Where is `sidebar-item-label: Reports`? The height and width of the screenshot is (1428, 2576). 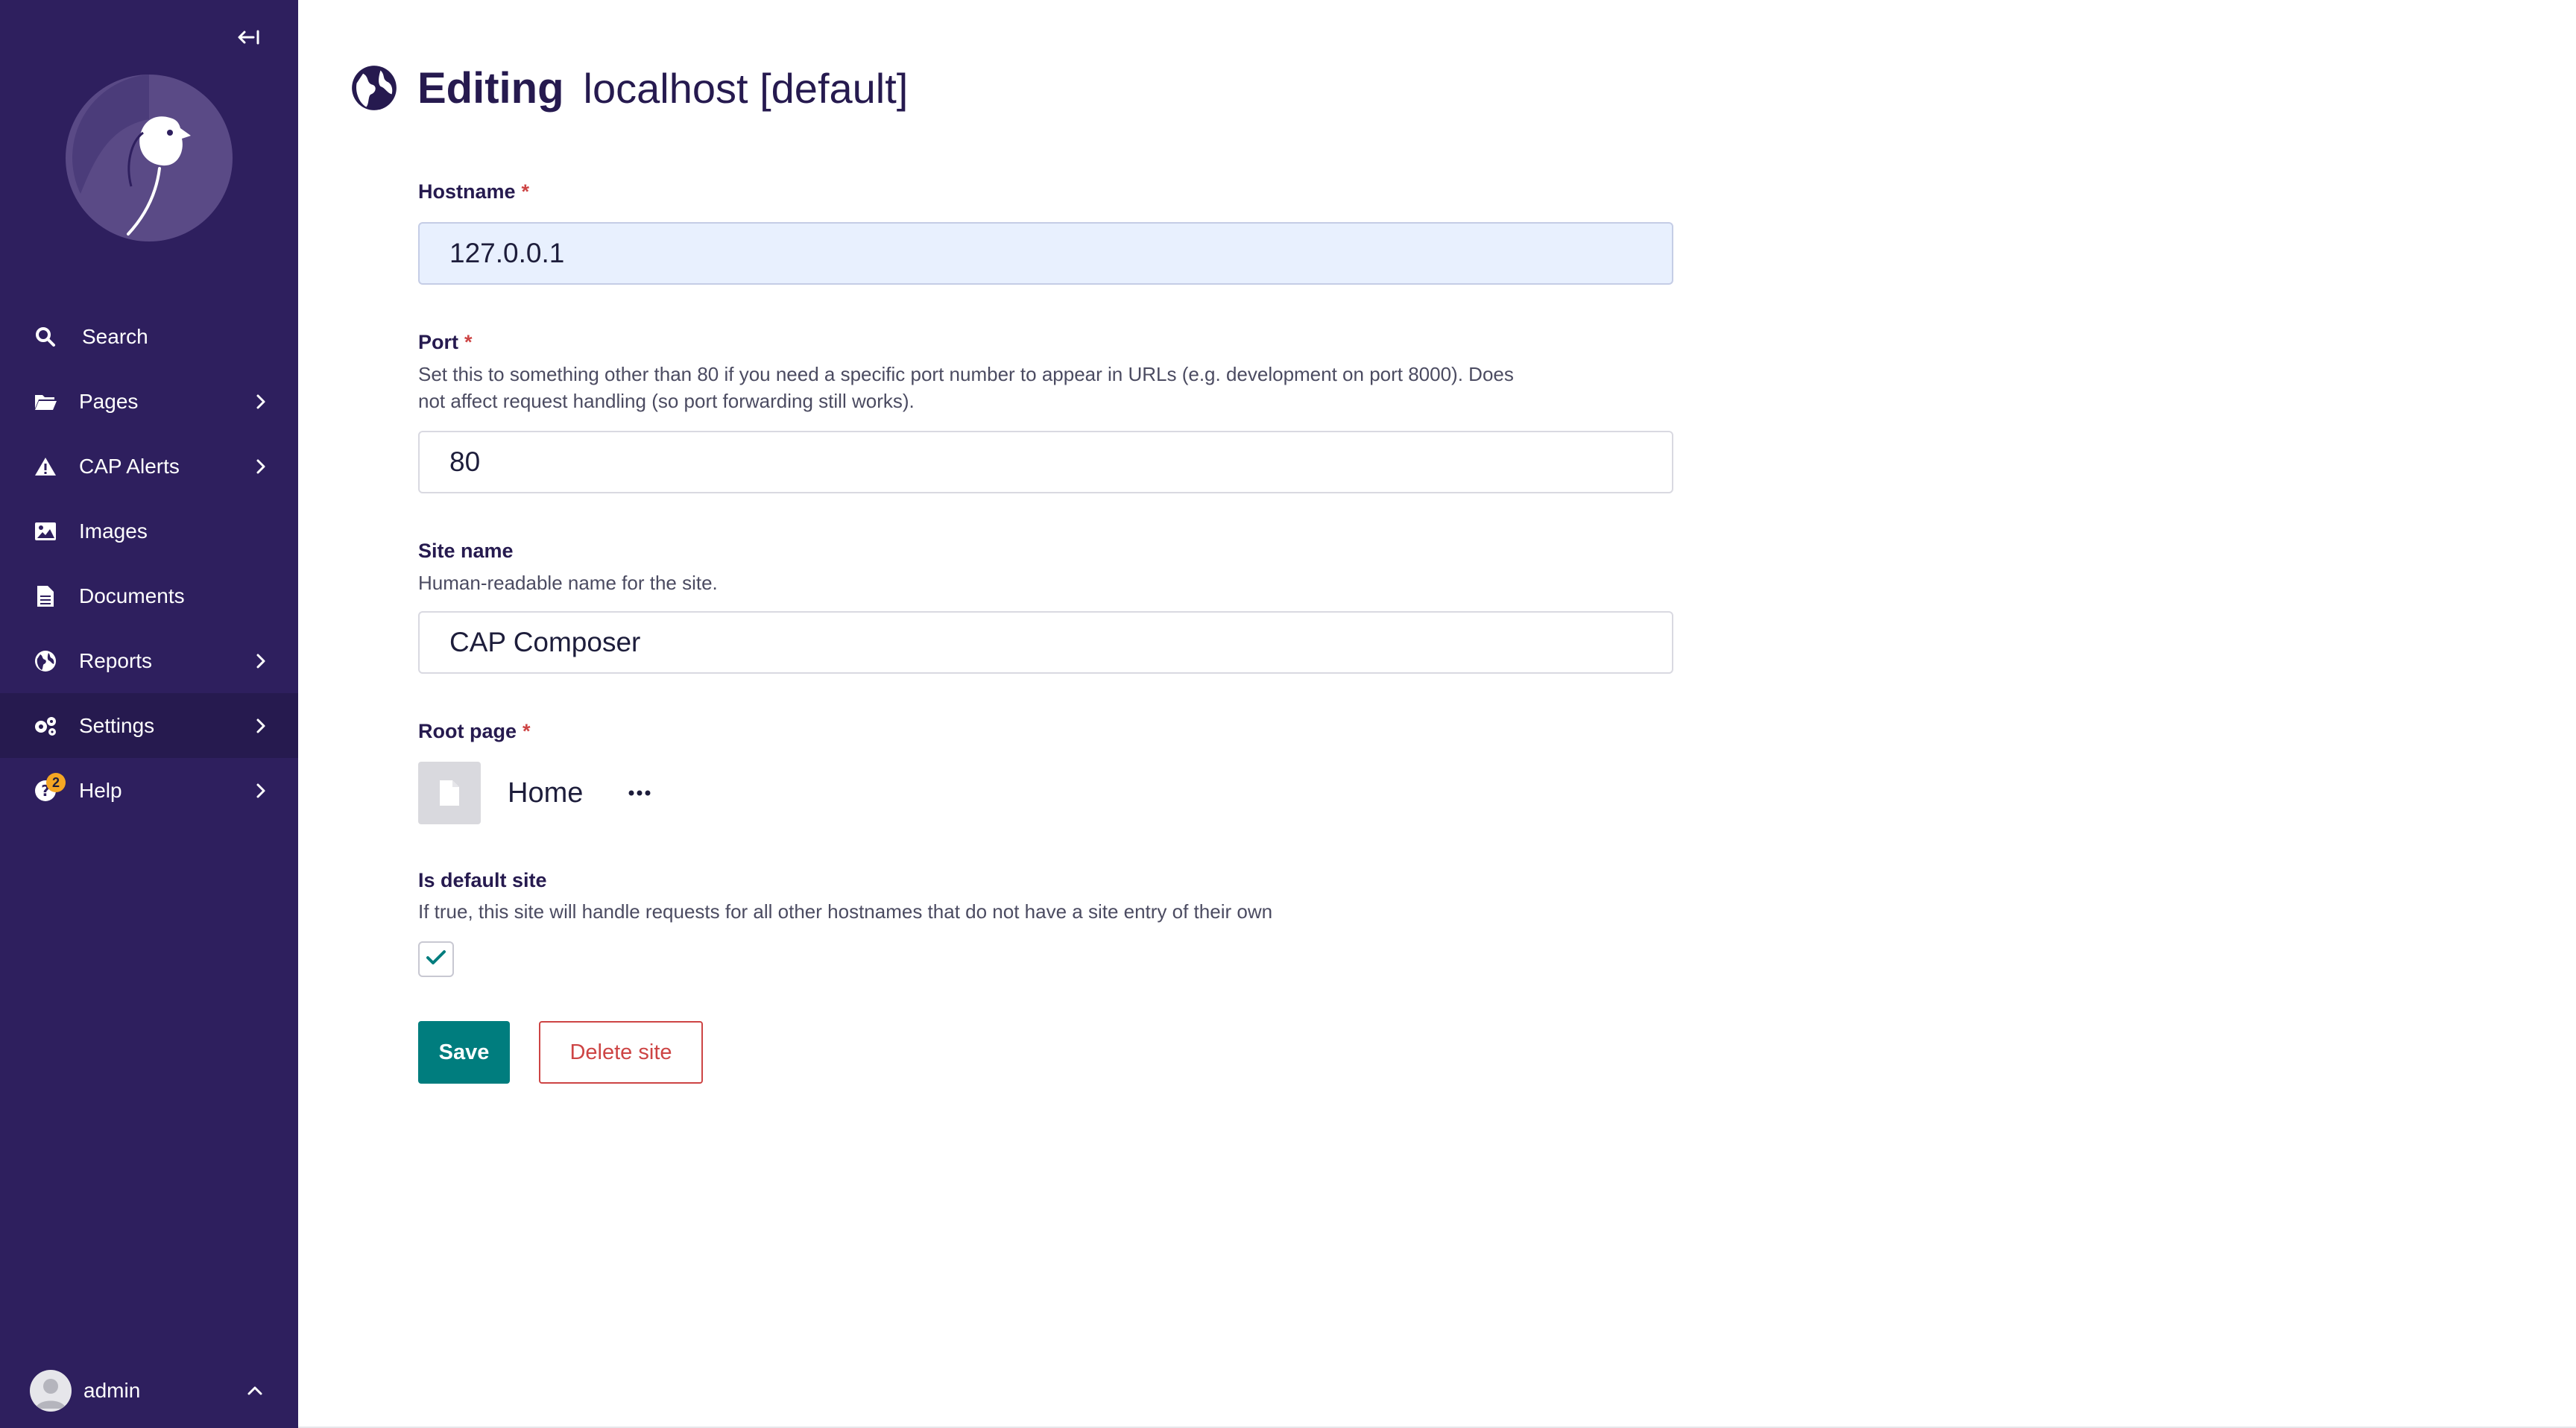 sidebar-item-label: Reports is located at coordinates (116, 660).